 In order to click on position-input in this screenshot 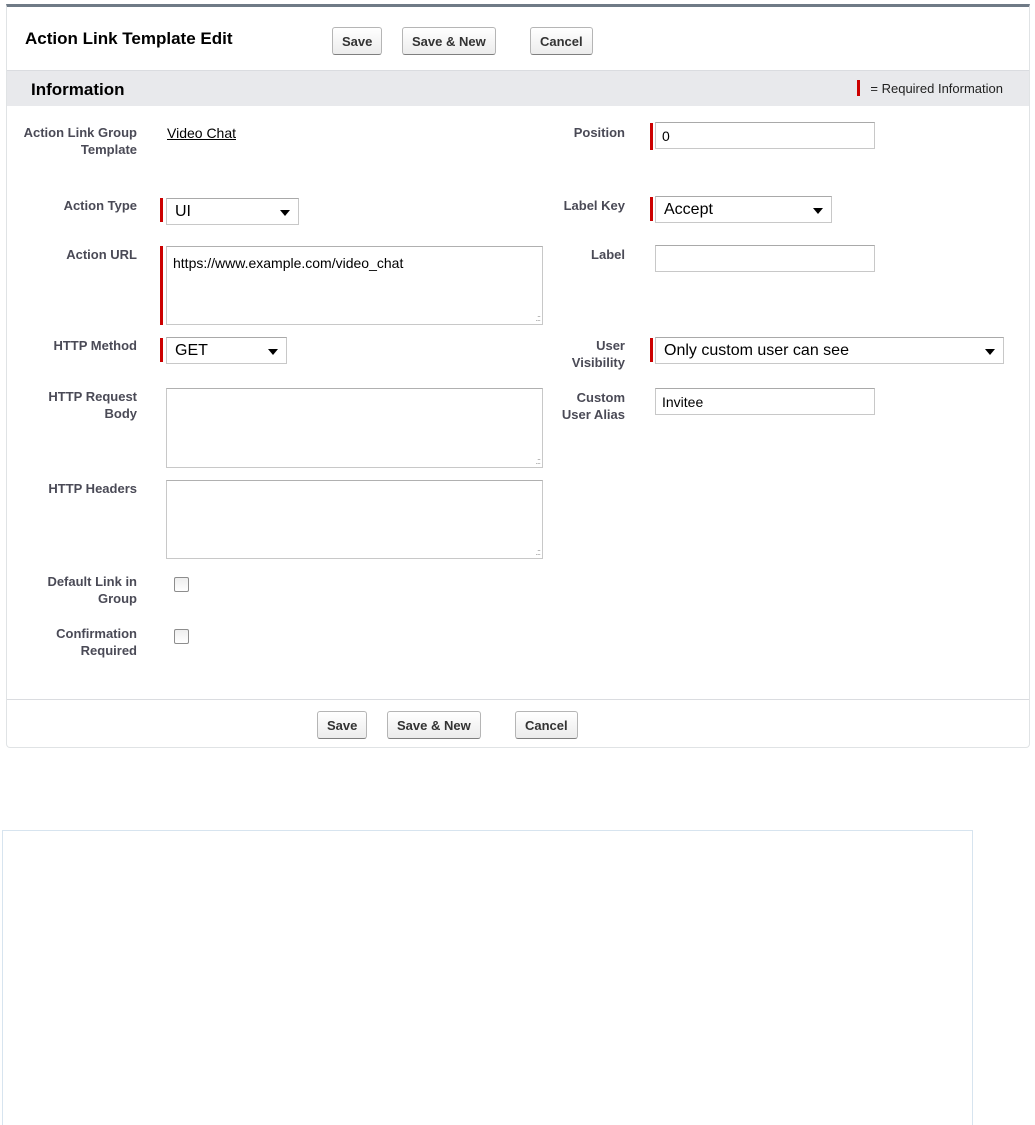, I will do `click(765, 135)`.